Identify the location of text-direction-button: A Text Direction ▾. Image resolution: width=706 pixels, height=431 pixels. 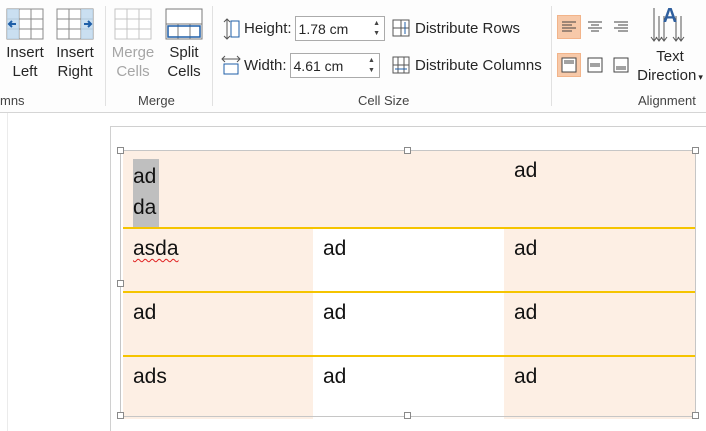
(670, 45).